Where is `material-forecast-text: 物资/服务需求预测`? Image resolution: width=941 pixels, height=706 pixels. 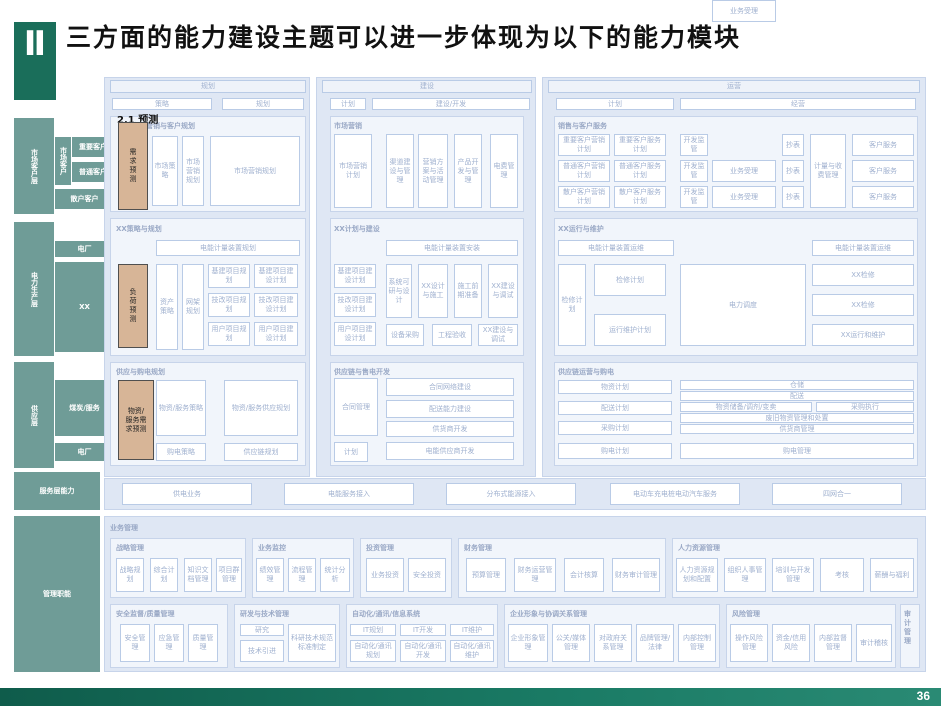 material-forecast-text: 物资/服务需求预测 is located at coordinates (136, 419).